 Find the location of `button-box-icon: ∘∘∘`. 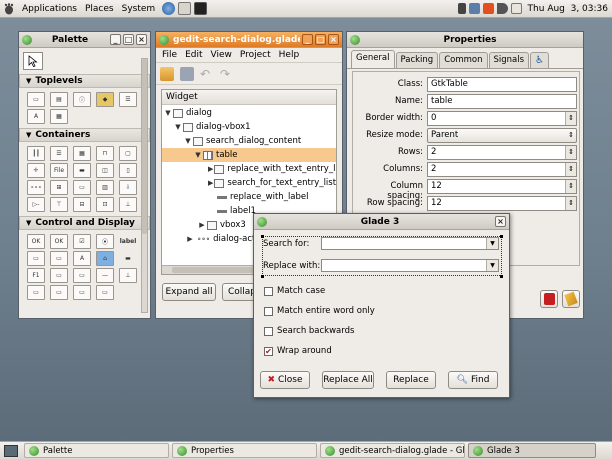

button-box-icon: ∘∘∘ is located at coordinates (36, 187).